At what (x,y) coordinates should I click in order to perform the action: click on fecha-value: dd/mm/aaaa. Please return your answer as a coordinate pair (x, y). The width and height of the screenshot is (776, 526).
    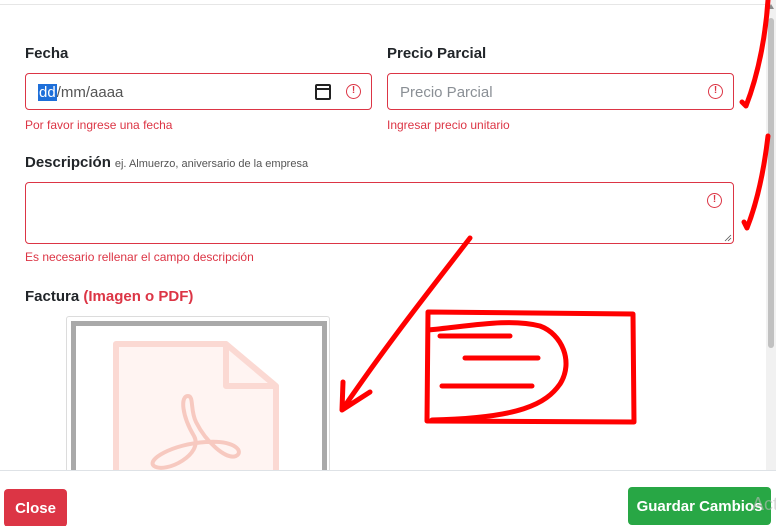
    Looking at the image, I should click on (80, 92).